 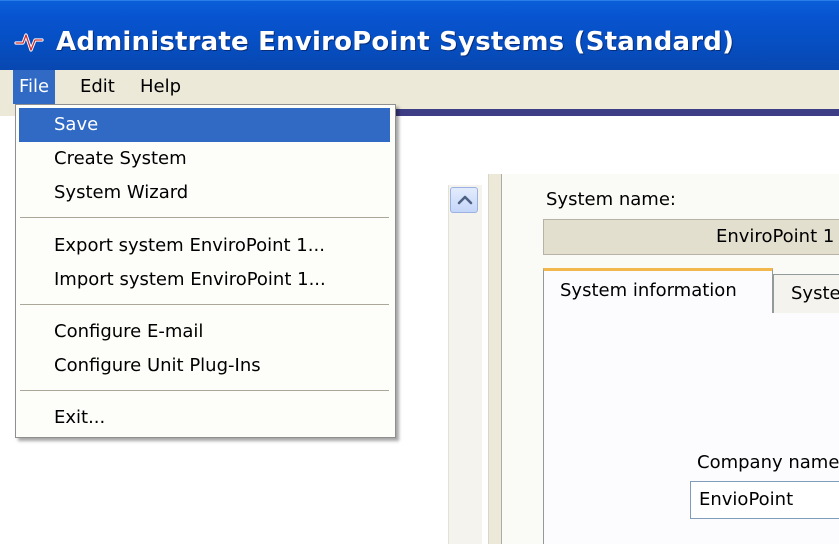 What do you see at coordinates (495, 359) in the screenshot?
I see `panel-splitter` at bounding box center [495, 359].